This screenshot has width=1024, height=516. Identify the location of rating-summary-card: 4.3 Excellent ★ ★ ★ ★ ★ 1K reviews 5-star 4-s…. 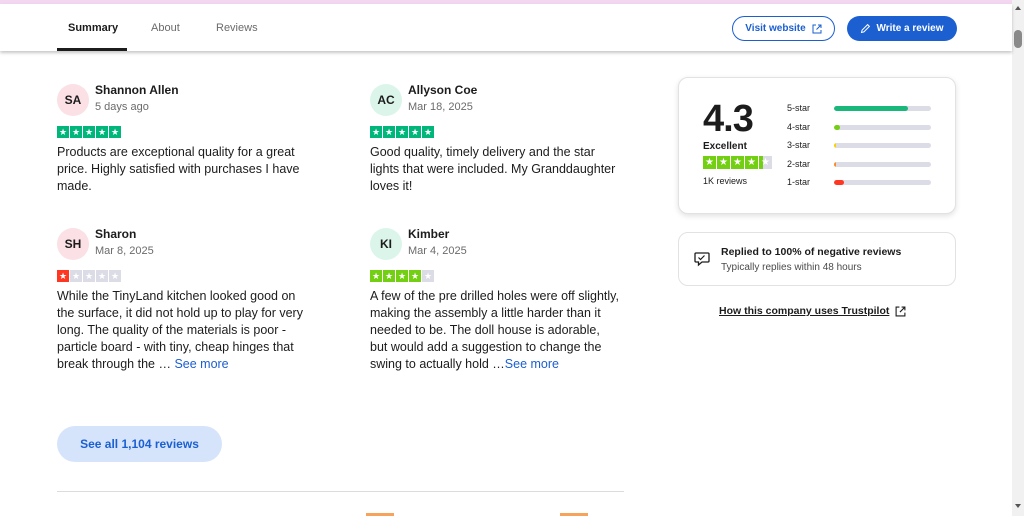
(817, 145).